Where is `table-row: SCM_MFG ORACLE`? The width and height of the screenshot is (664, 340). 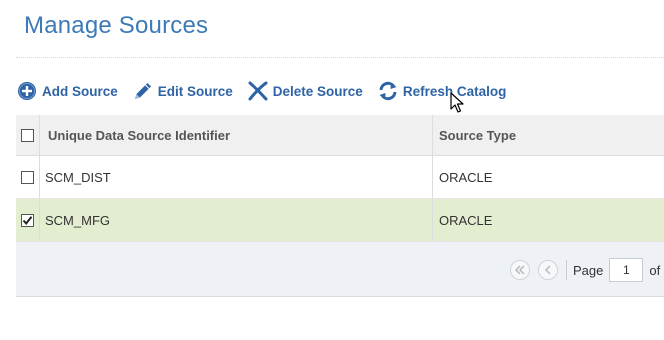 table-row: SCM_MFG ORACLE is located at coordinates (340, 220).